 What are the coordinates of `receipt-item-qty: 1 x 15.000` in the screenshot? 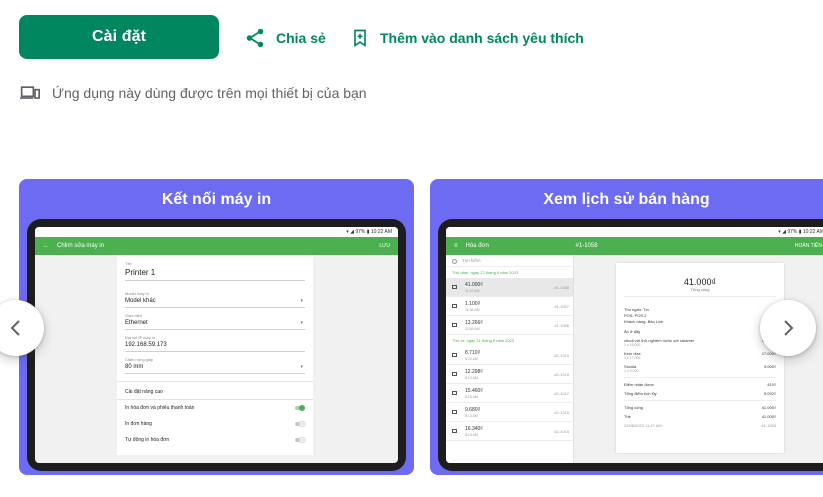 It's located at (632, 345).